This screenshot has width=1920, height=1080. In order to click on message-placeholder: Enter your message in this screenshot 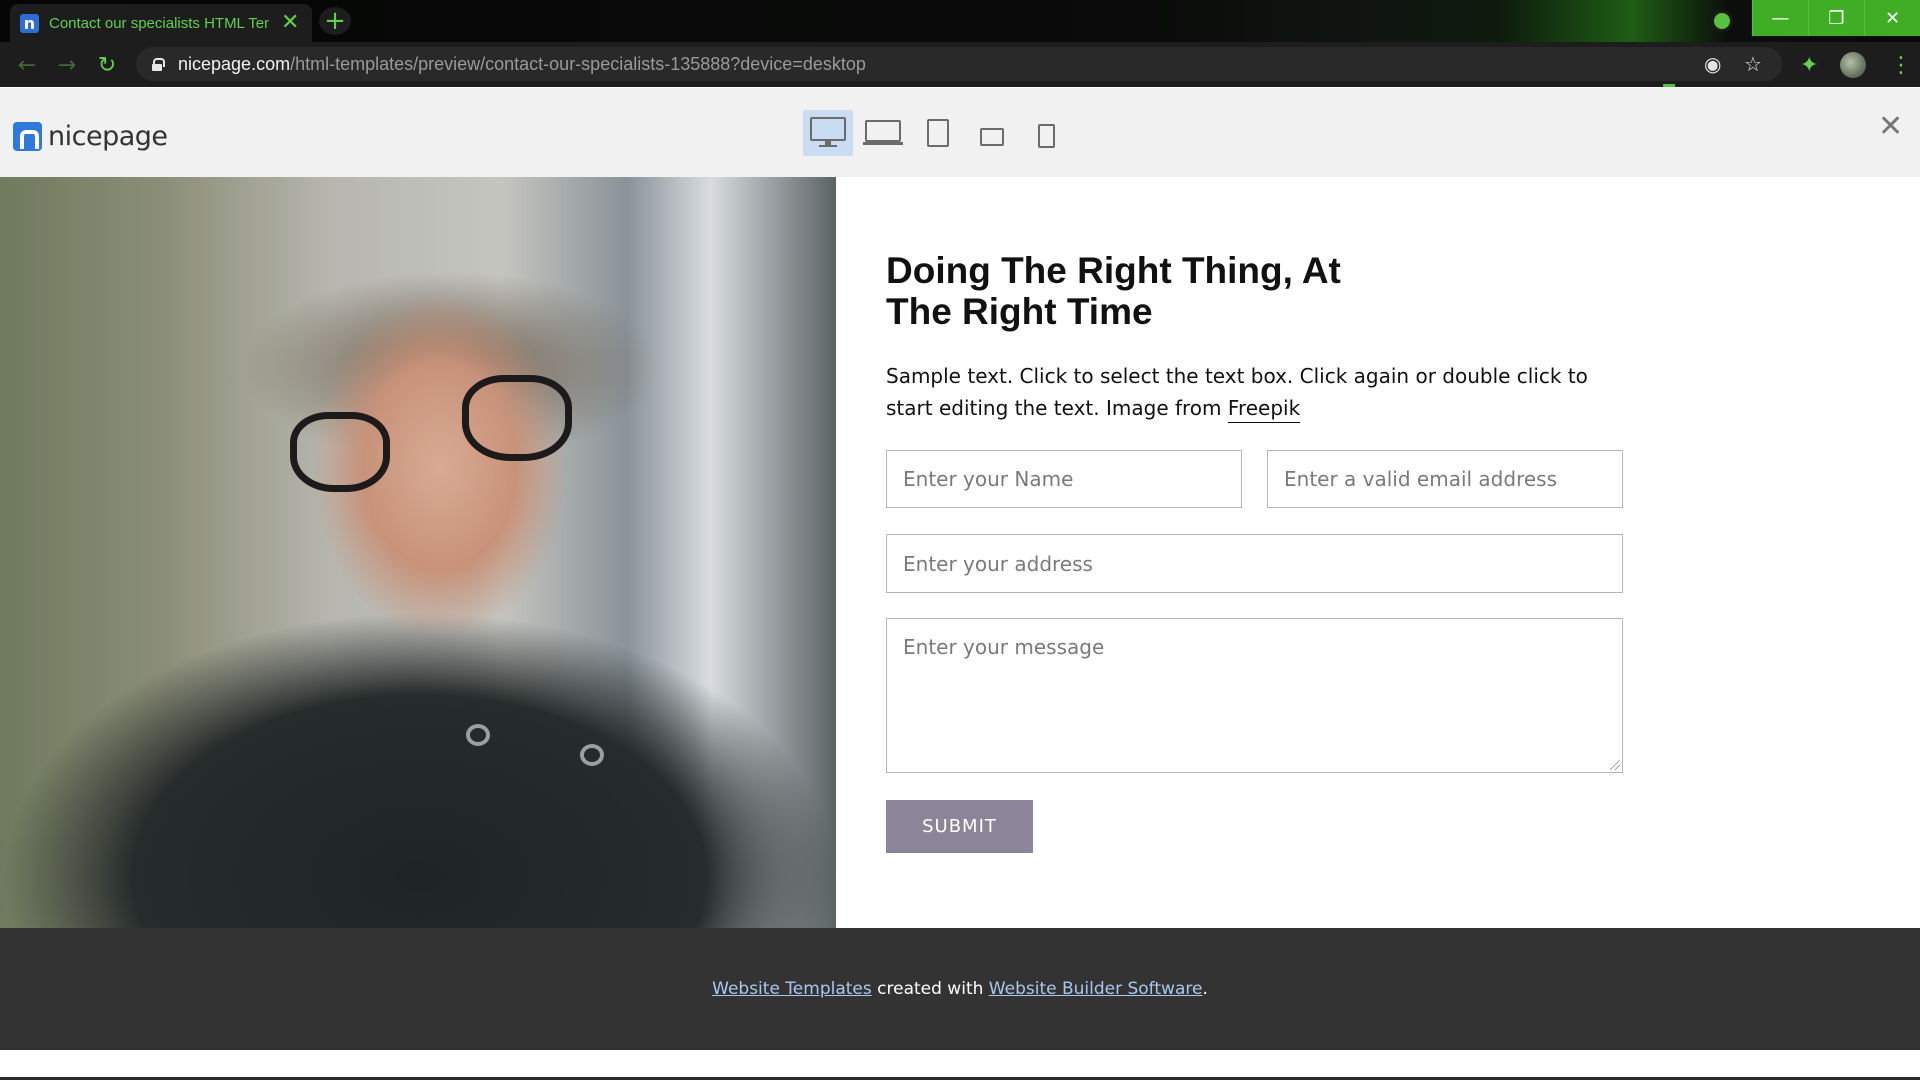, I will do `click(1004, 647)`.